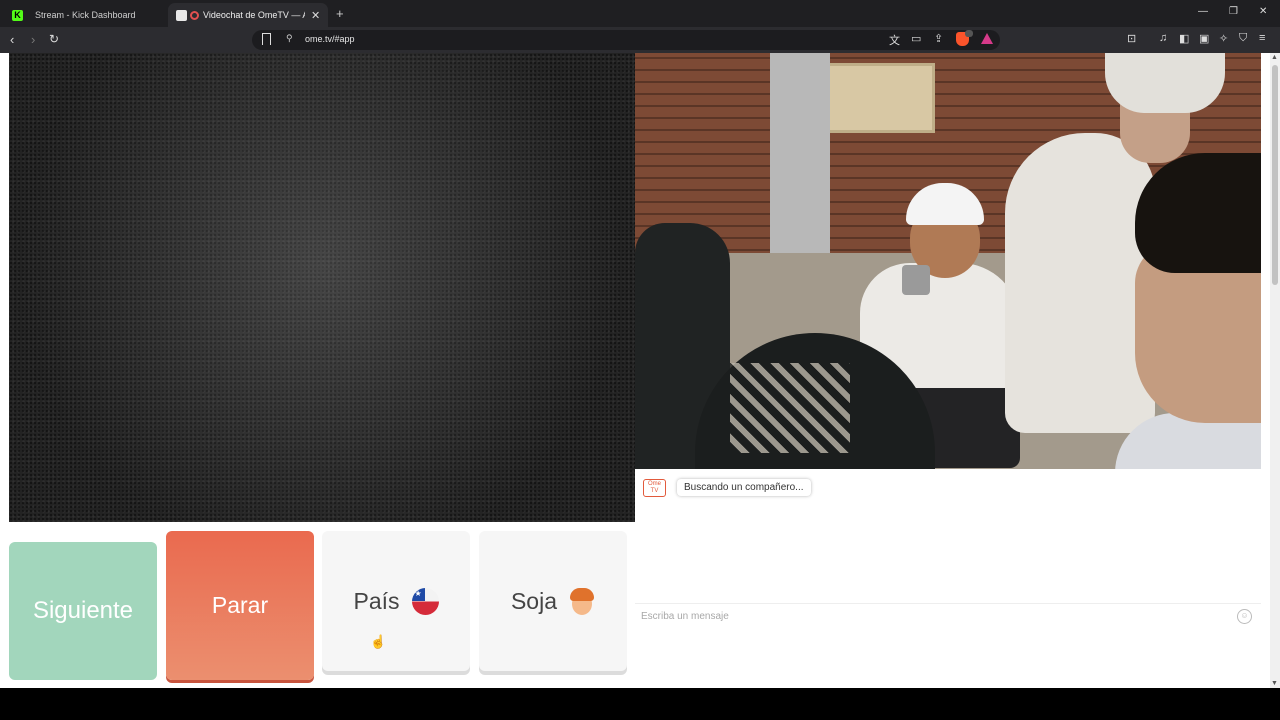 The width and height of the screenshot is (1280, 720). I want to click on country-button-label: País, so click(376, 600).